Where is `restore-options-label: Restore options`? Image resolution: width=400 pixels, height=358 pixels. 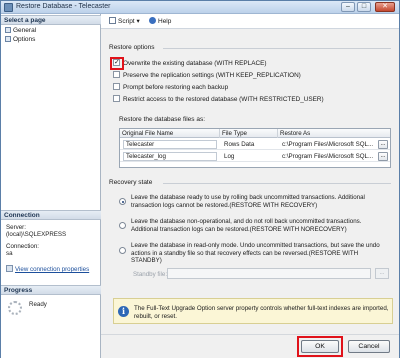
restore-options-label: Restore options is located at coordinates (132, 47).